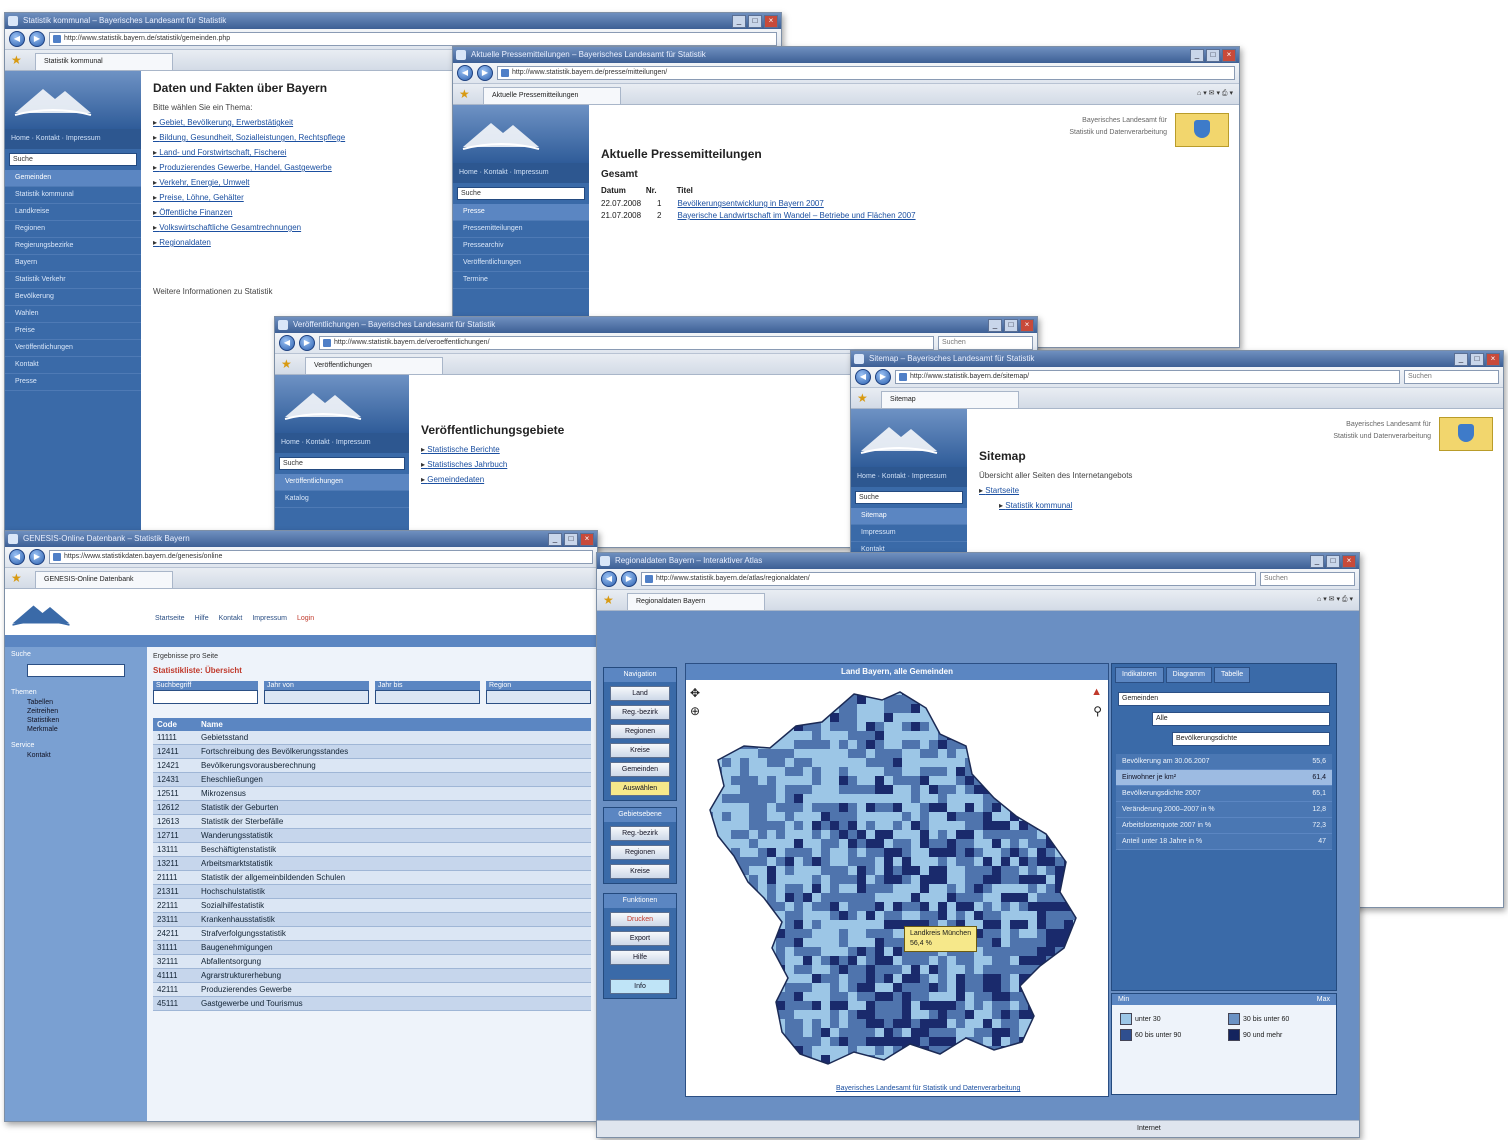 The image size is (1508, 1140). Describe the element at coordinates (1197, 55) in the screenshot. I see `minimize-button: _` at that location.